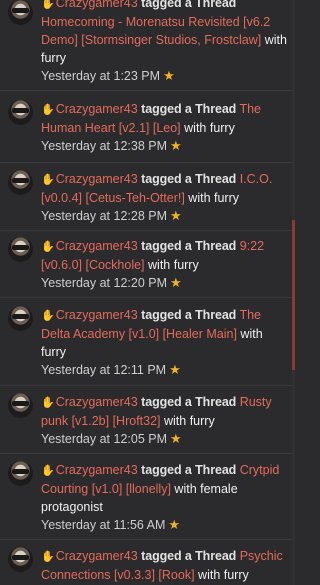 The image size is (320, 585). Describe the element at coordinates (103, 525) in the screenshot. I see `timestamp: Yesterday at 11:56 AM` at that location.